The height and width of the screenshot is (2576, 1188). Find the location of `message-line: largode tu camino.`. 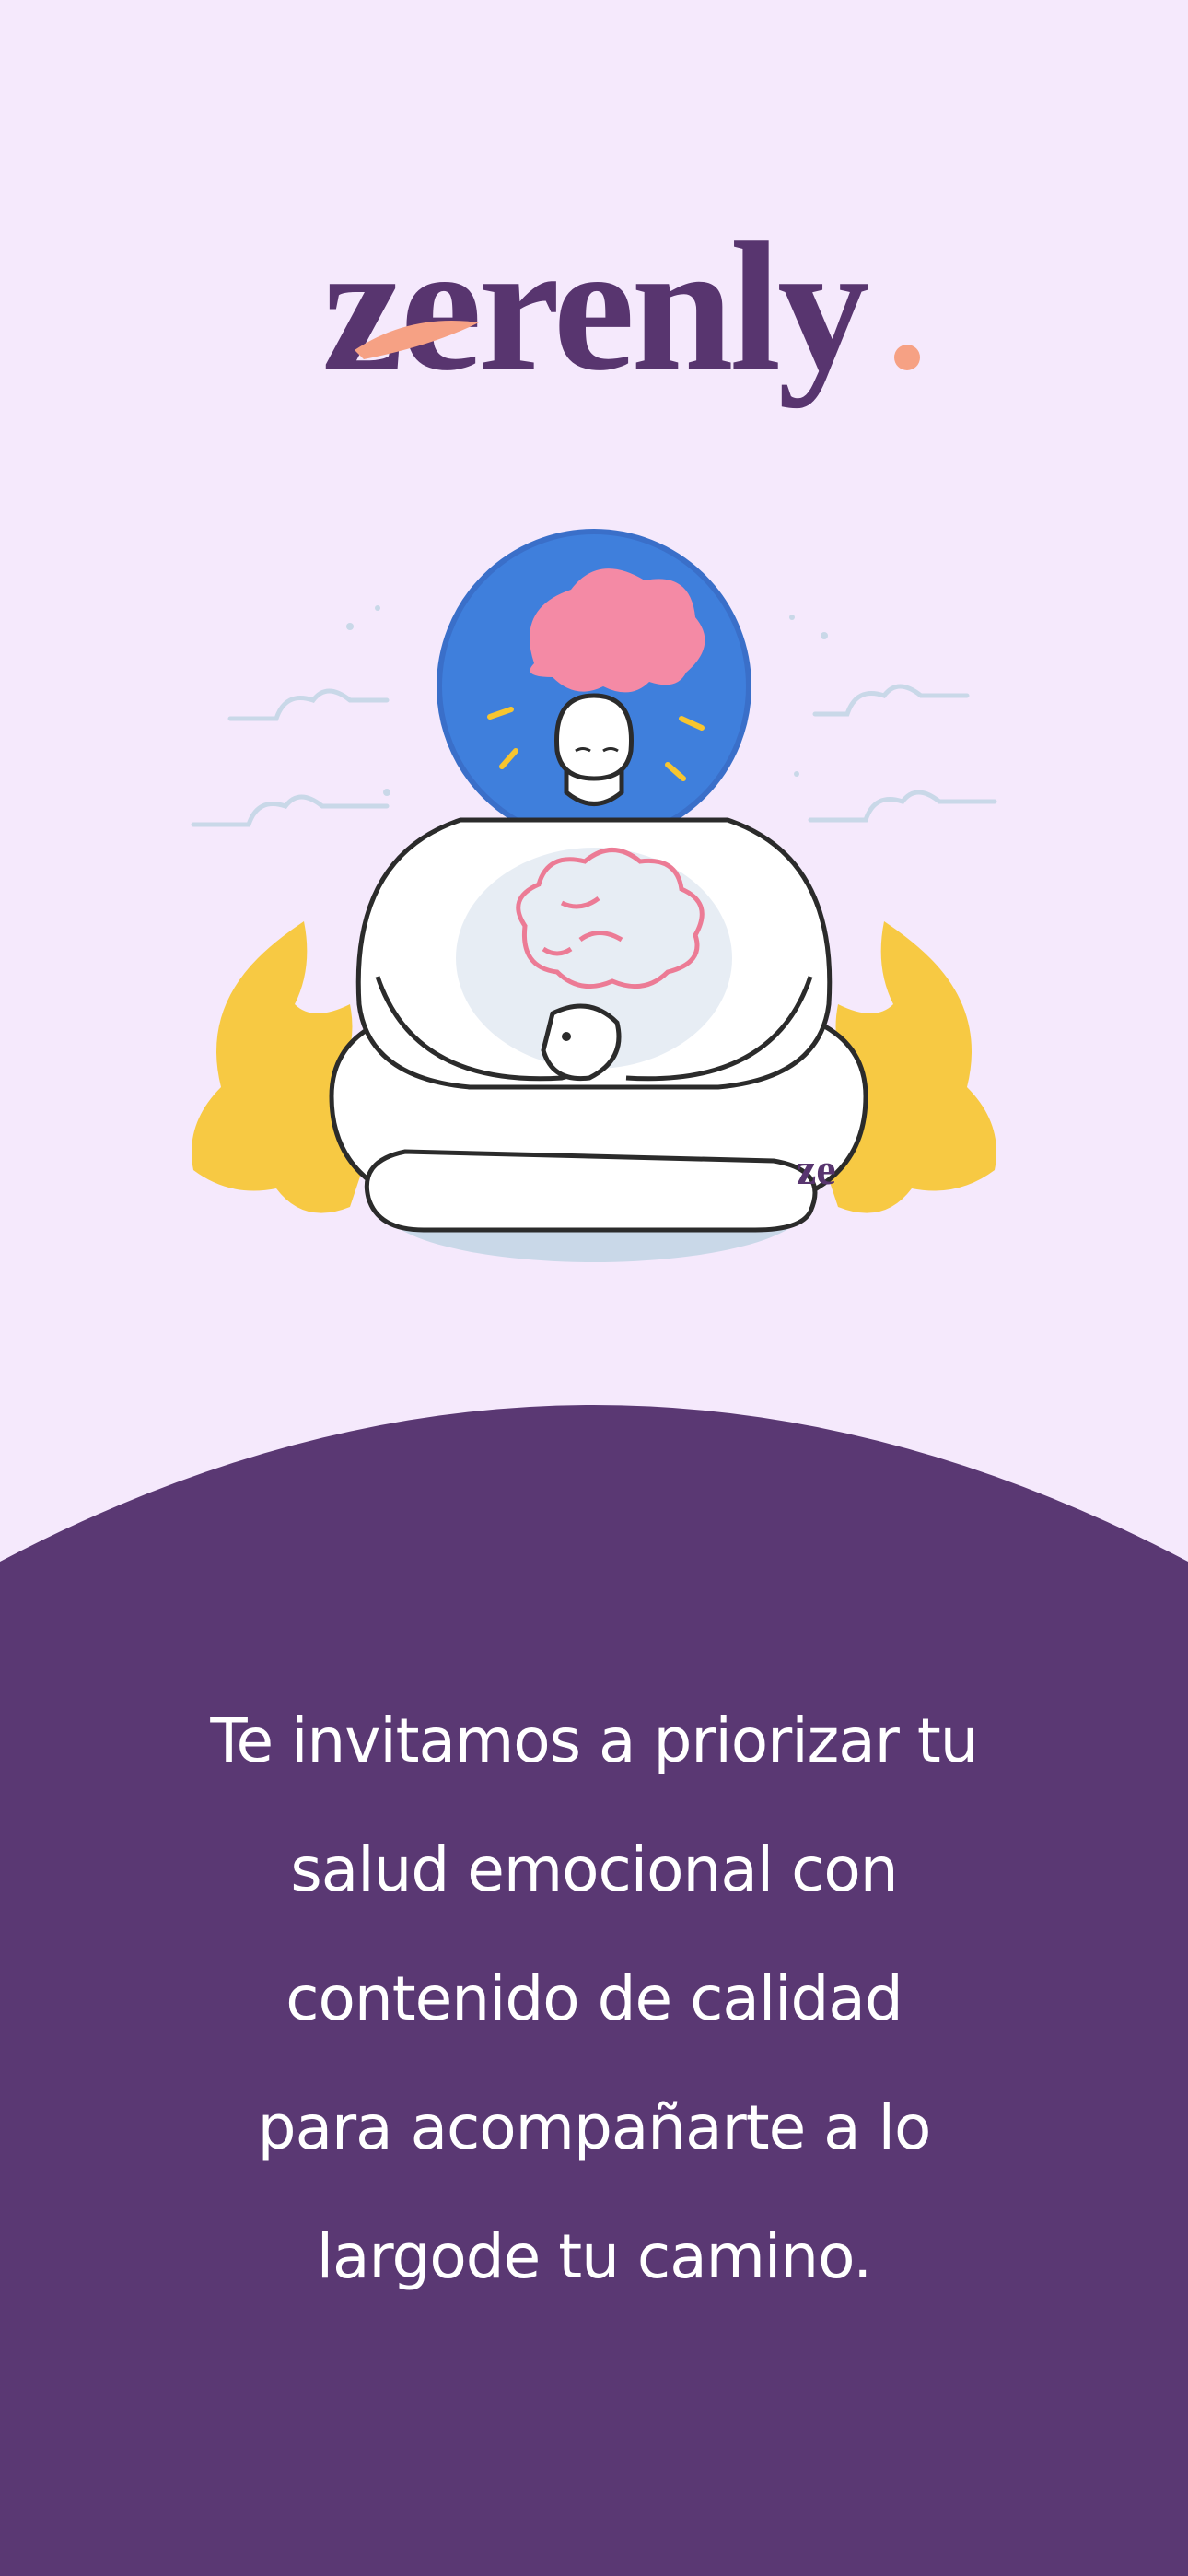

message-line: largode tu camino. is located at coordinates (594, 2256).